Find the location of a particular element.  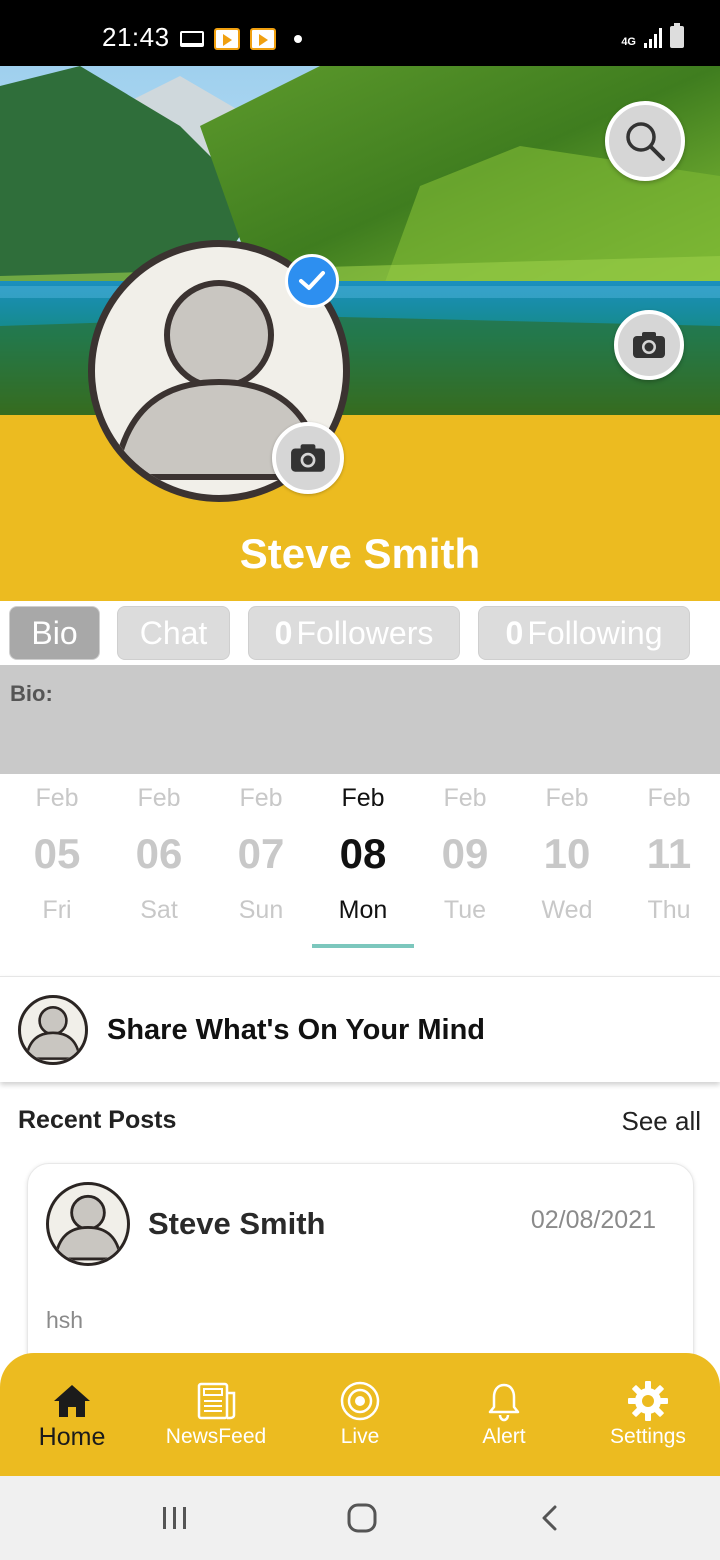

nav-live-label: Live is located at coordinates (360, 1436).